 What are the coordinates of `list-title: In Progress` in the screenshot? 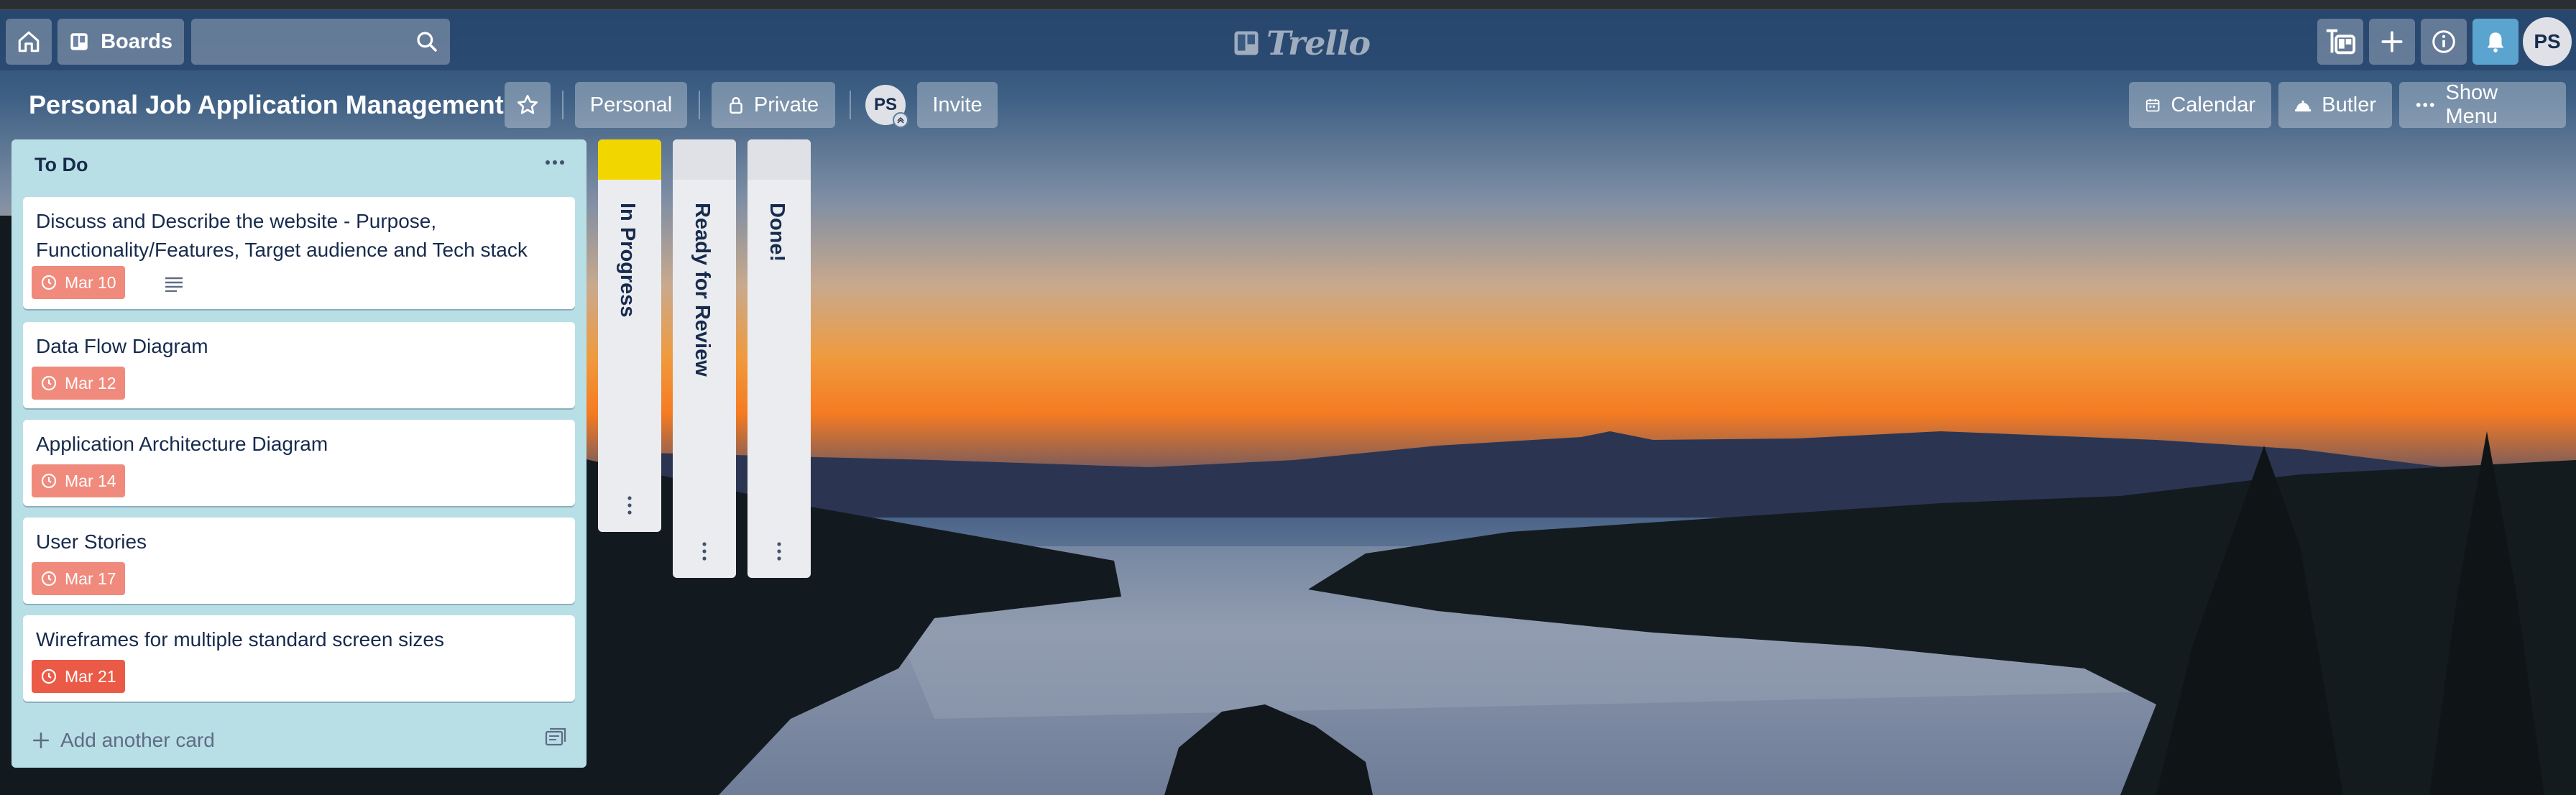 It's located at (627, 260).